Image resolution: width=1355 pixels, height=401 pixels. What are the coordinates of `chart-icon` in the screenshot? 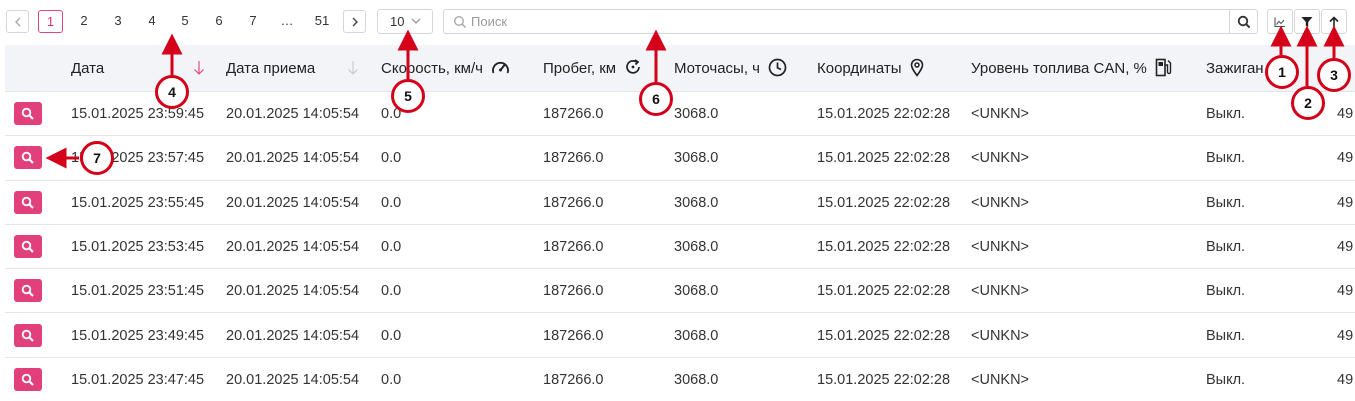 It's located at (1279, 22).